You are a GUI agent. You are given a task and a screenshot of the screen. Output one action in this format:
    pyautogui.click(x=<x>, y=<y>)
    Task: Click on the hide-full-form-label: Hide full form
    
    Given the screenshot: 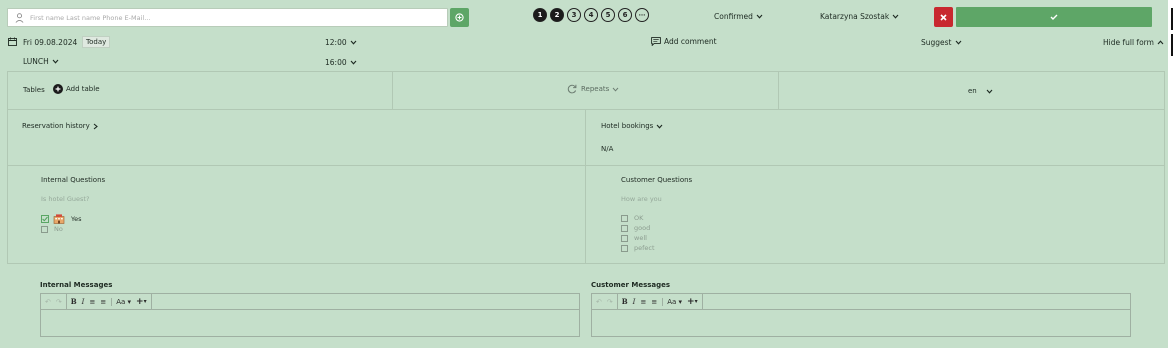 What is the action you would take?
    pyautogui.click(x=1128, y=42)
    